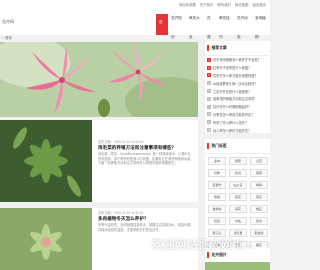  I want to click on nav-item-encyclopedia: 养花大全, so click(195, 24).